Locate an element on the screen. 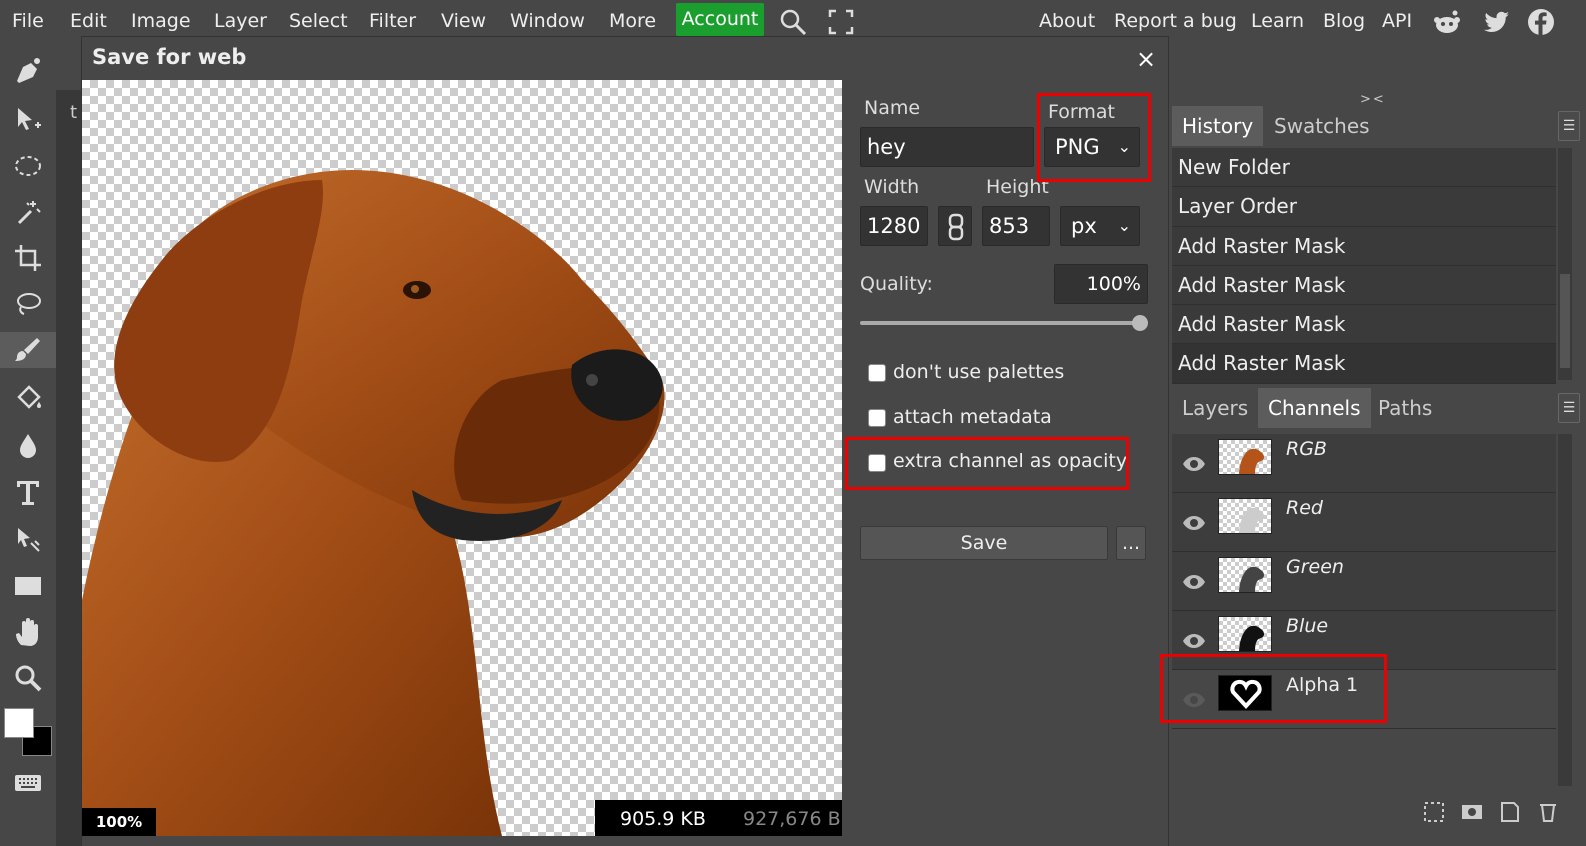 The height and width of the screenshot is (846, 1586). channels-bottom-toolbar is located at coordinates (1491, 812).